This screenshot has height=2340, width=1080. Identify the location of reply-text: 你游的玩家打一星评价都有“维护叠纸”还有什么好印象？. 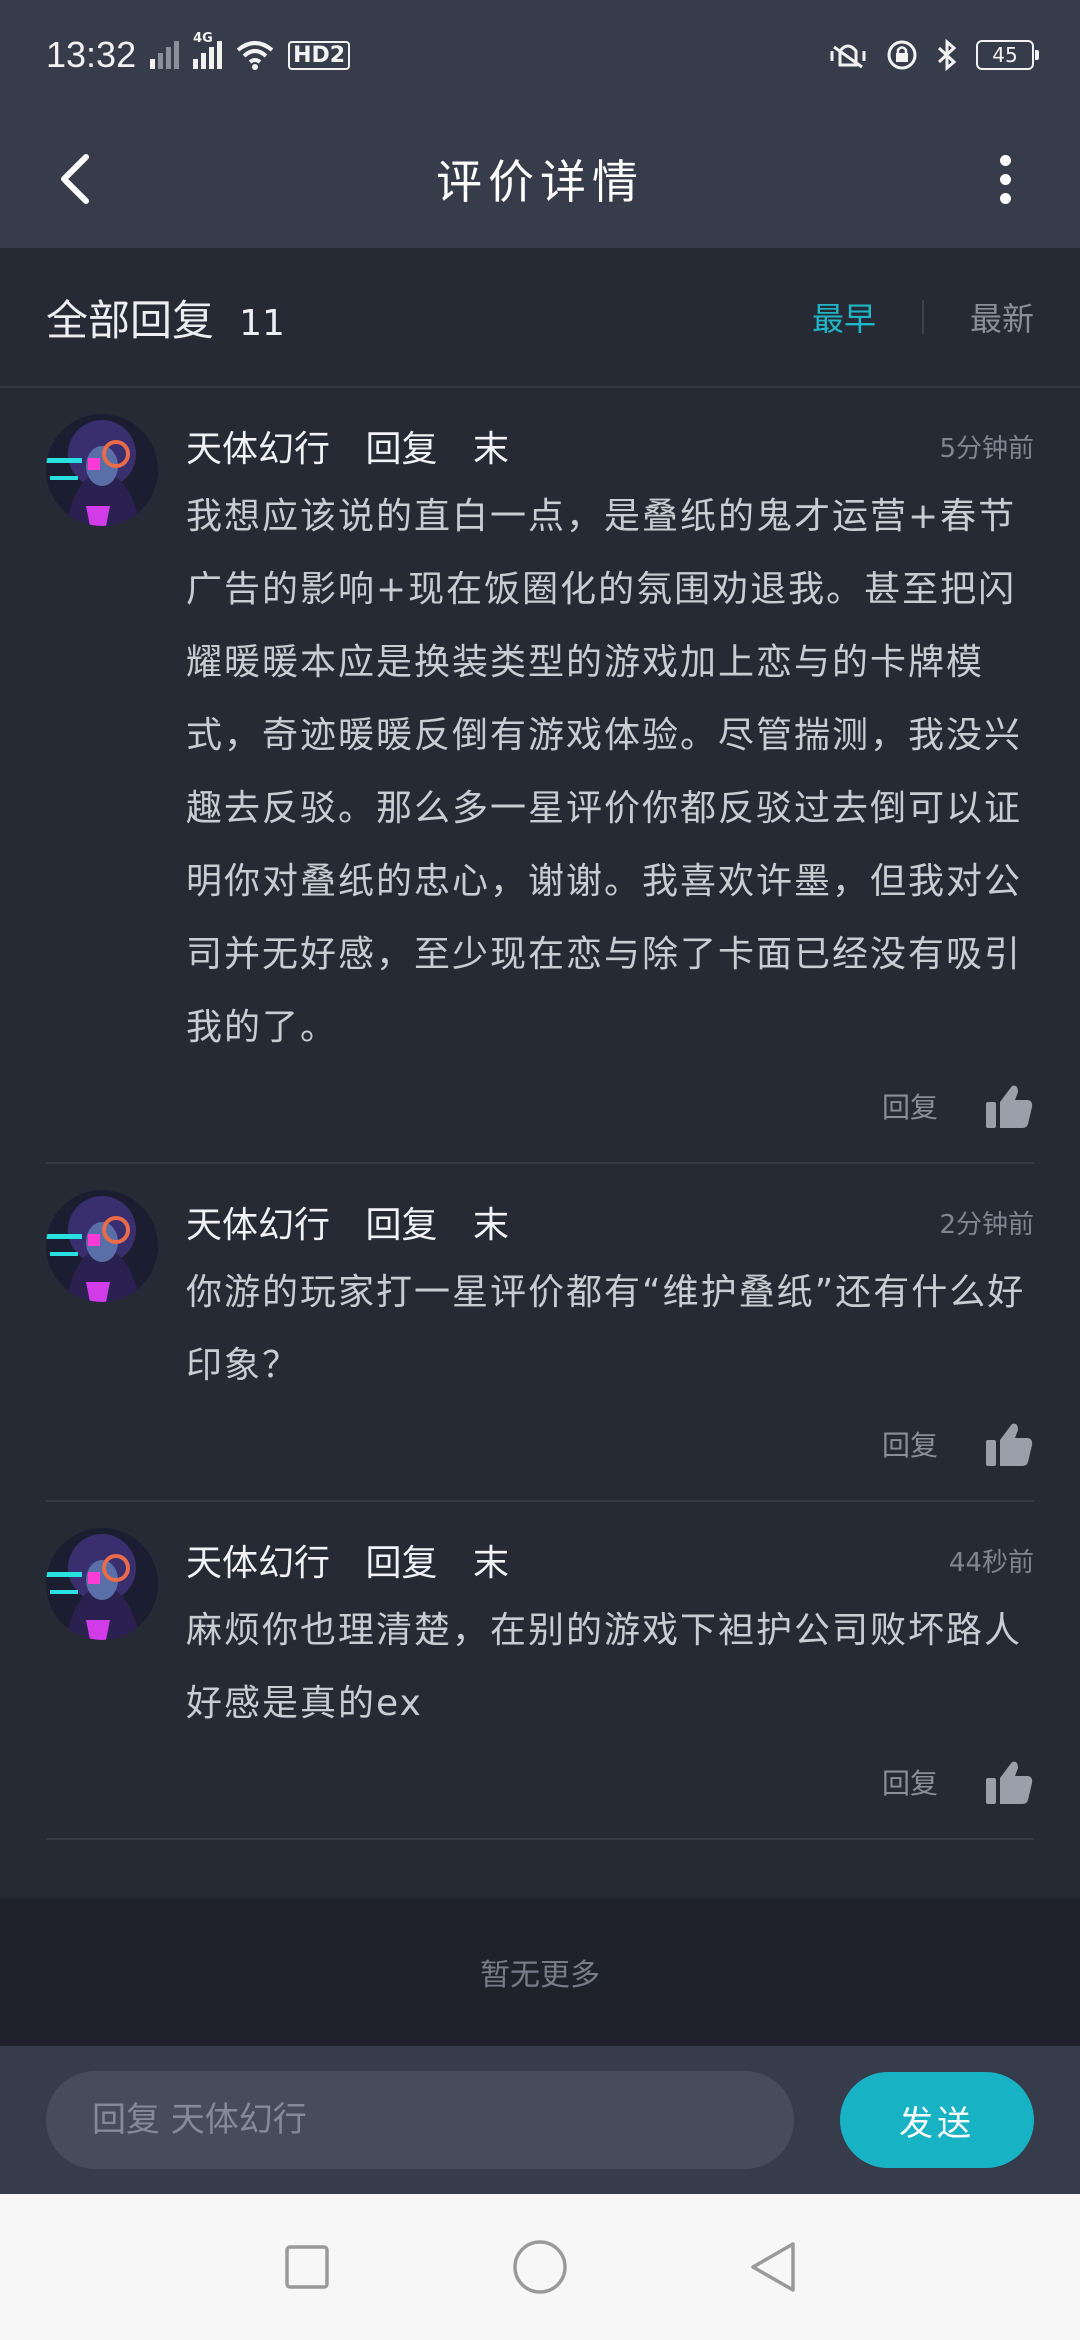
(606, 1329).